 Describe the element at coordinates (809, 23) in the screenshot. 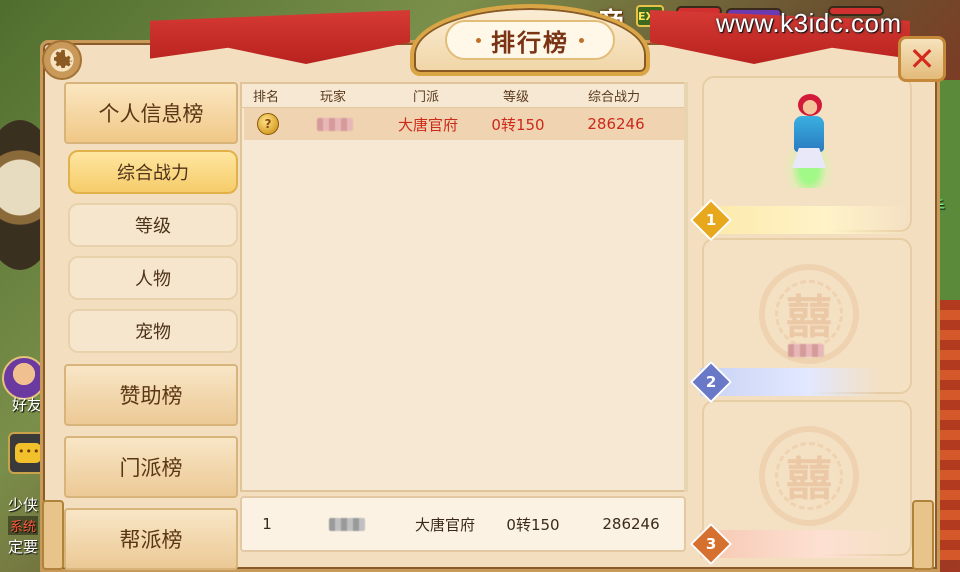

I see `watermark: www.k3idc.com` at that location.